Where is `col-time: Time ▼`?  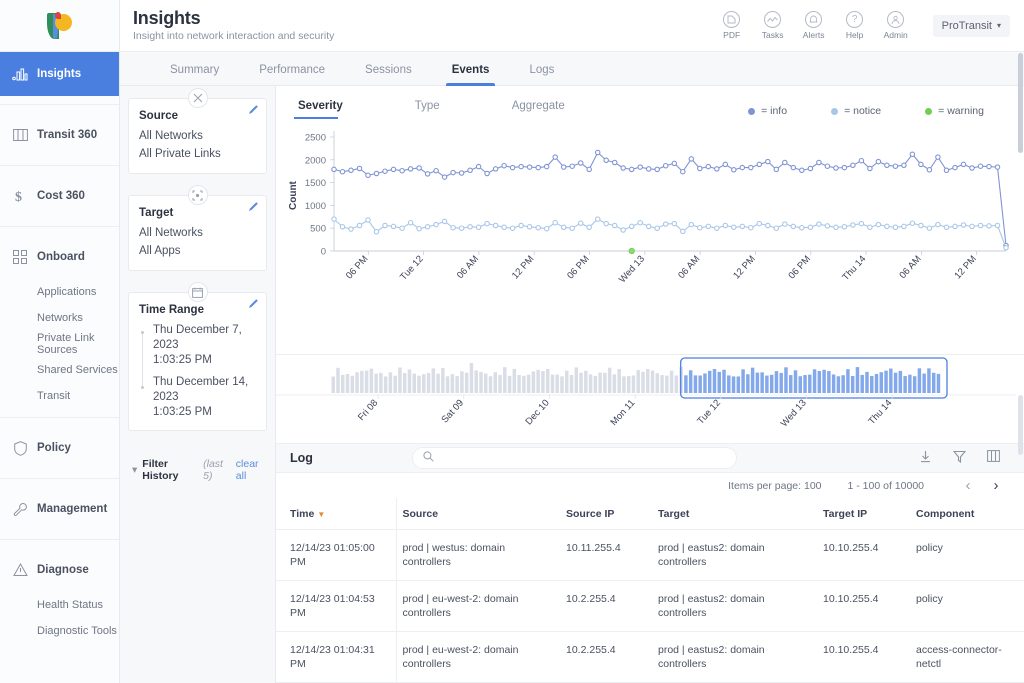 col-time: Time ▼ is located at coordinates (336, 514).